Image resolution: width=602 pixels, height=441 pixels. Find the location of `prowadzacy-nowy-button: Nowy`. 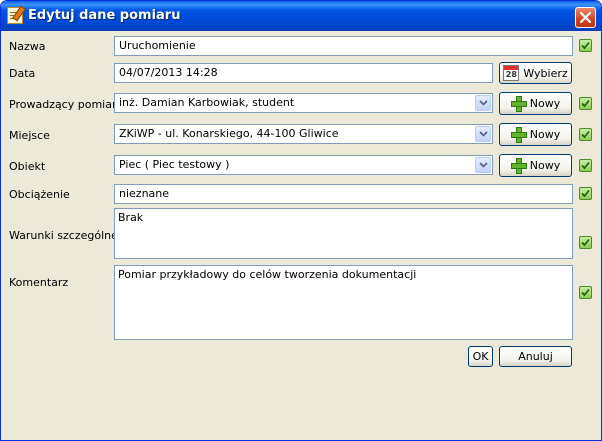

prowadzacy-nowy-button: Nowy is located at coordinates (535, 103).